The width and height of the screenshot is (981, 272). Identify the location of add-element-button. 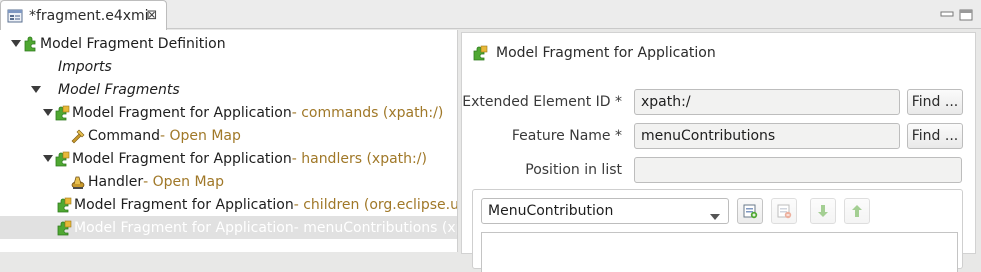
(750, 211).